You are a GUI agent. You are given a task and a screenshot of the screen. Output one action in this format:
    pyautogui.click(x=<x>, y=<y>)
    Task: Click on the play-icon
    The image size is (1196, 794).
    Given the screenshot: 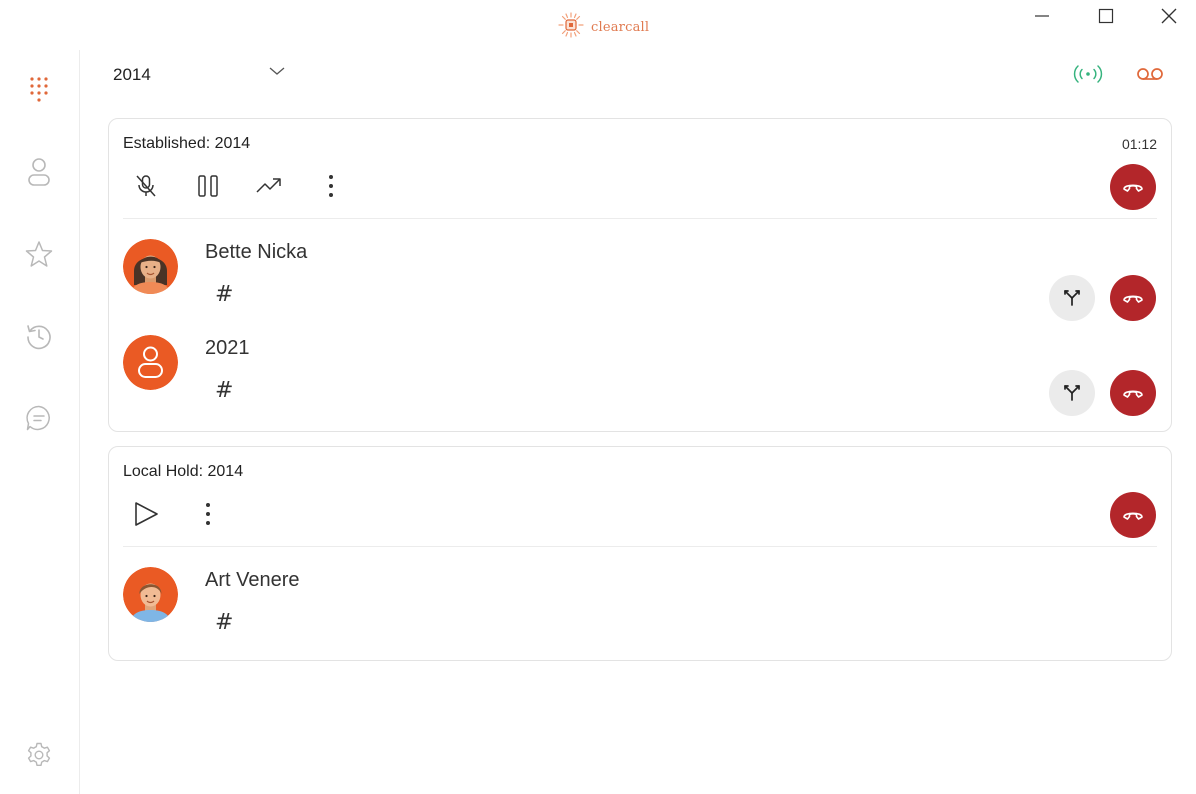 What is the action you would take?
    pyautogui.click(x=146, y=514)
    